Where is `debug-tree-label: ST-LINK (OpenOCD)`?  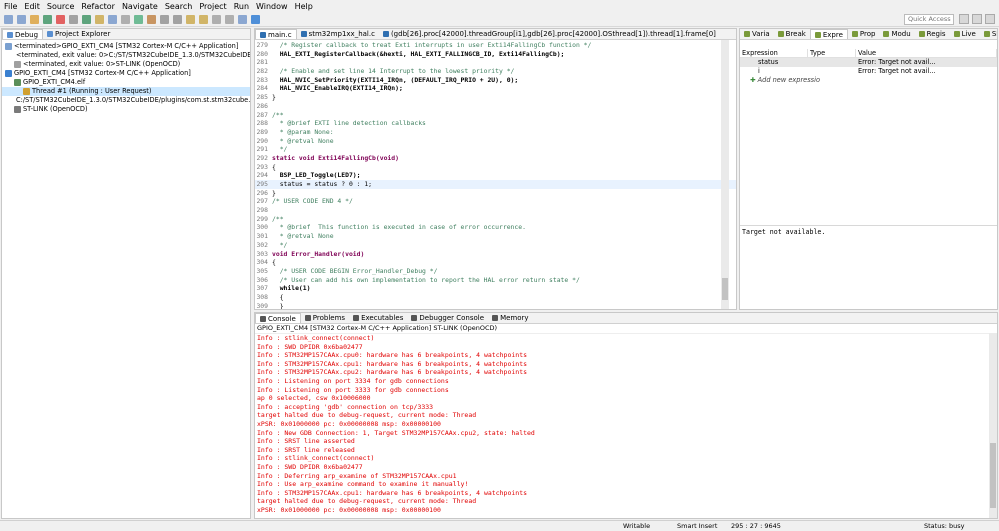
debug-tree-label: ST-LINK (OpenOCD) is located at coordinates (55, 109).